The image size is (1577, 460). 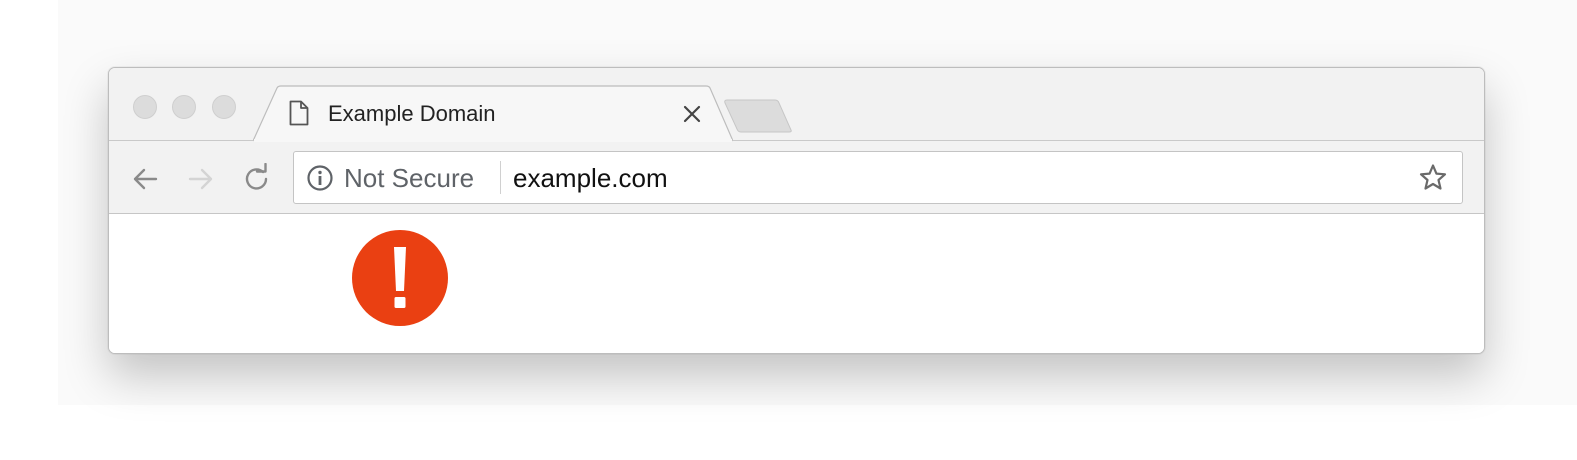 I want to click on exclamation-icon, so click(x=400, y=278).